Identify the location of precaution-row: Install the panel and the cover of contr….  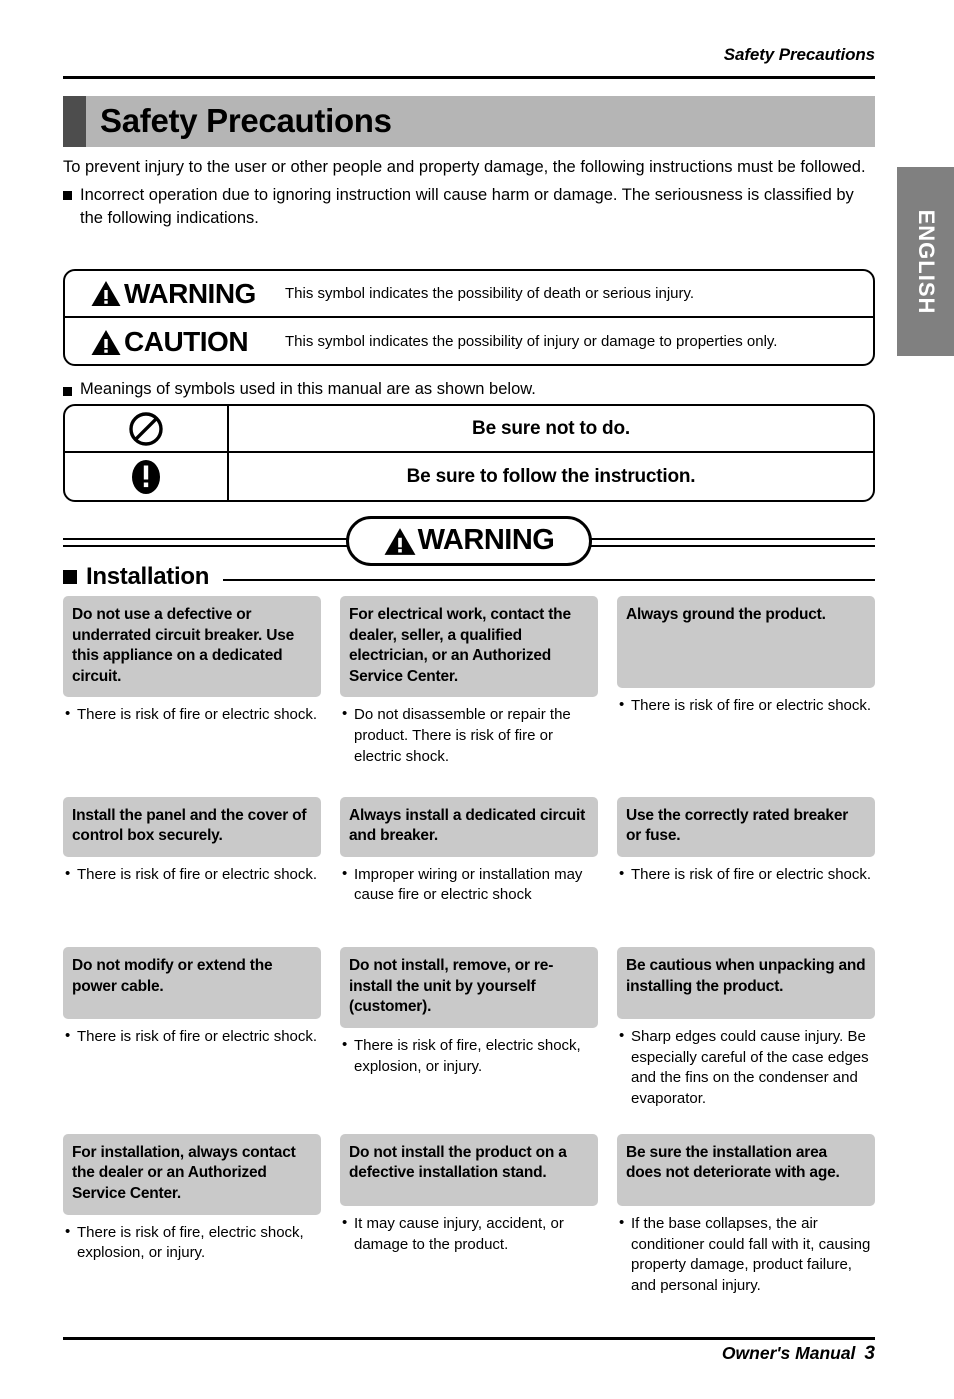
(469, 851).